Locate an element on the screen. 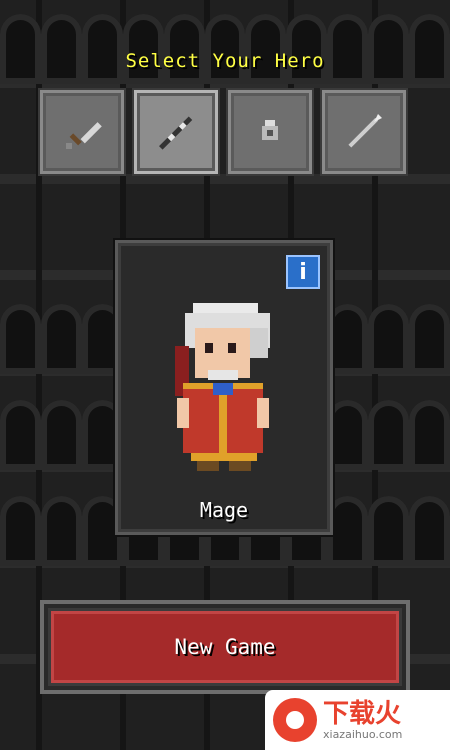 This screenshot has width=450, height=750. info-button: i is located at coordinates (303, 272).